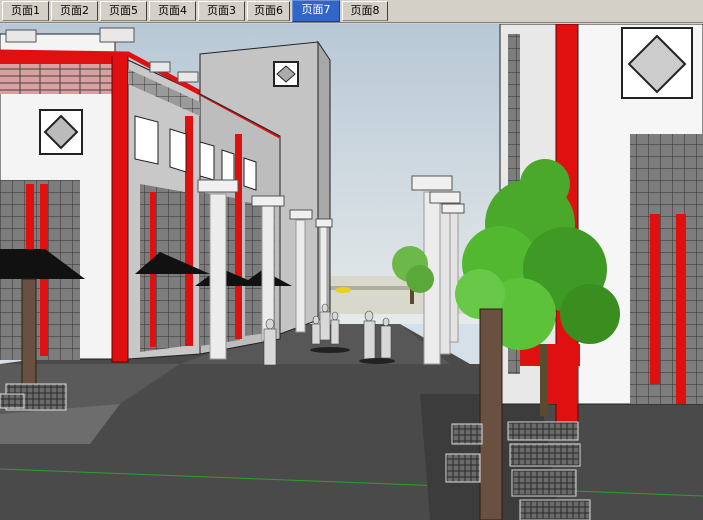 This screenshot has width=703, height=520. What do you see at coordinates (221, 11) in the screenshot?
I see `tab-page-3: 页面3` at bounding box center [221, 11].